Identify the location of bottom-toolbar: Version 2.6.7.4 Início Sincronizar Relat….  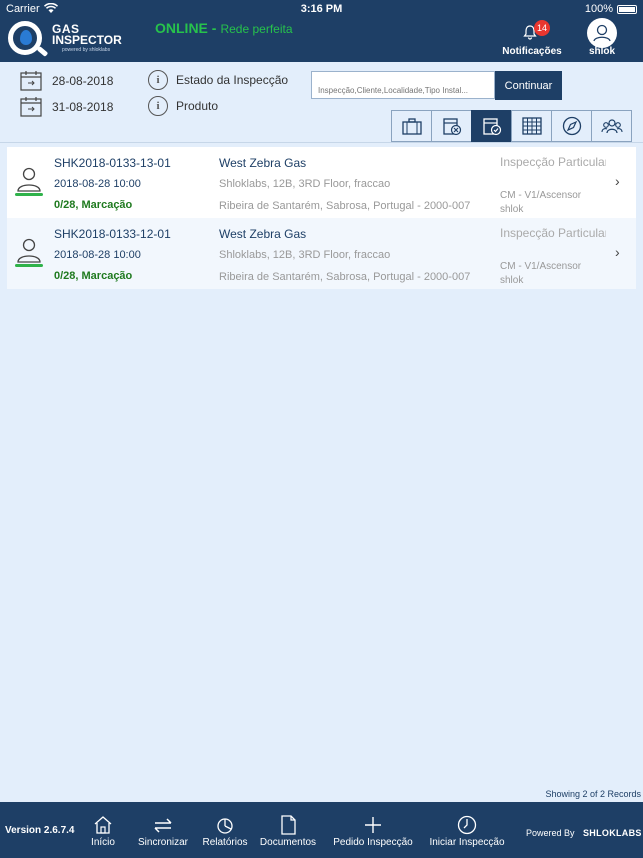
(321, 830).